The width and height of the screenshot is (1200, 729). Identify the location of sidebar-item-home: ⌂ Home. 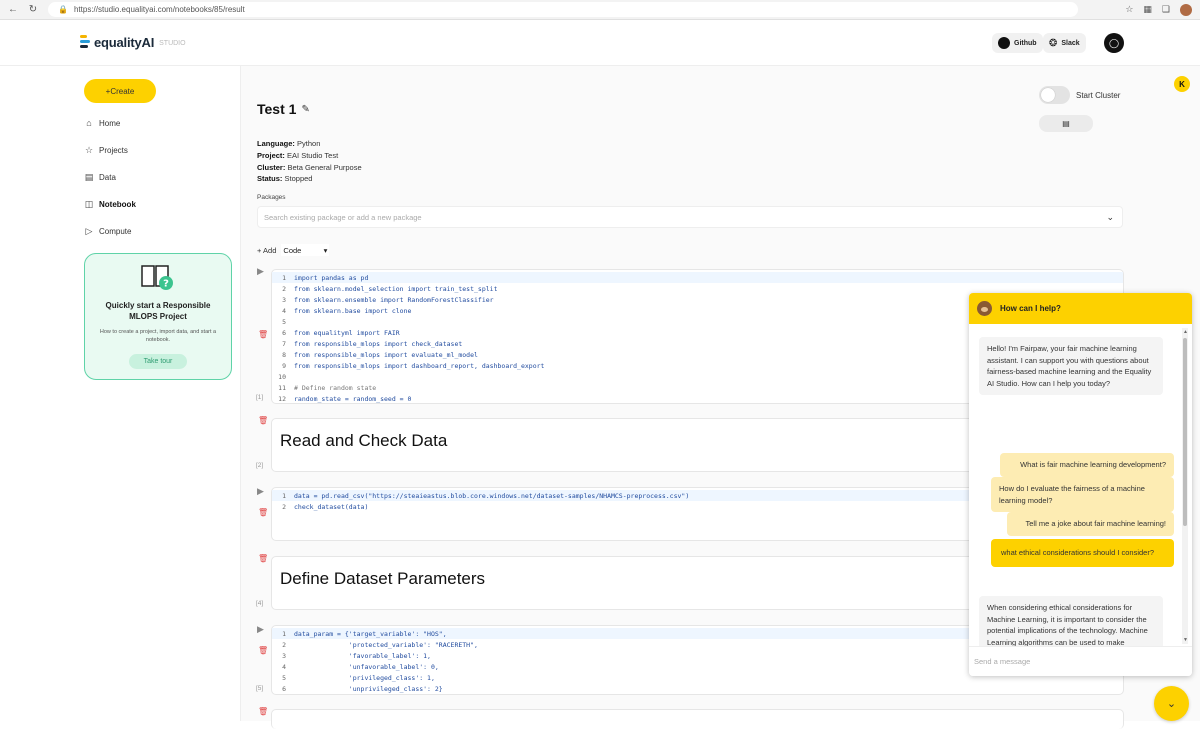
(102, 123).